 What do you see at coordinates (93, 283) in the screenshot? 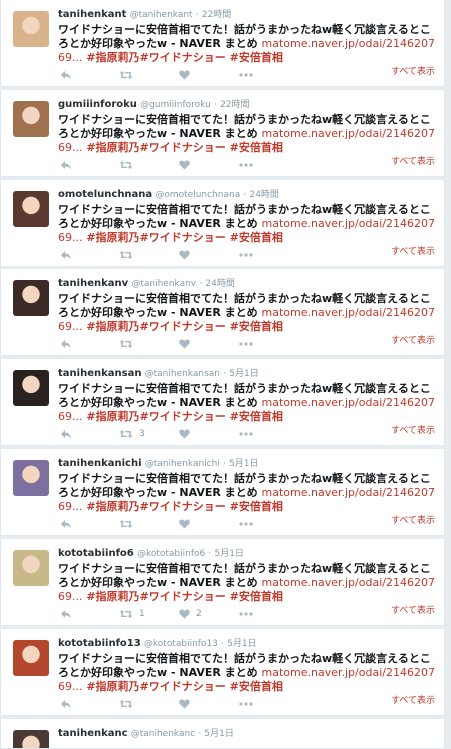
I see `user-name: tanihenkanv` at bounding box center [93, 283].